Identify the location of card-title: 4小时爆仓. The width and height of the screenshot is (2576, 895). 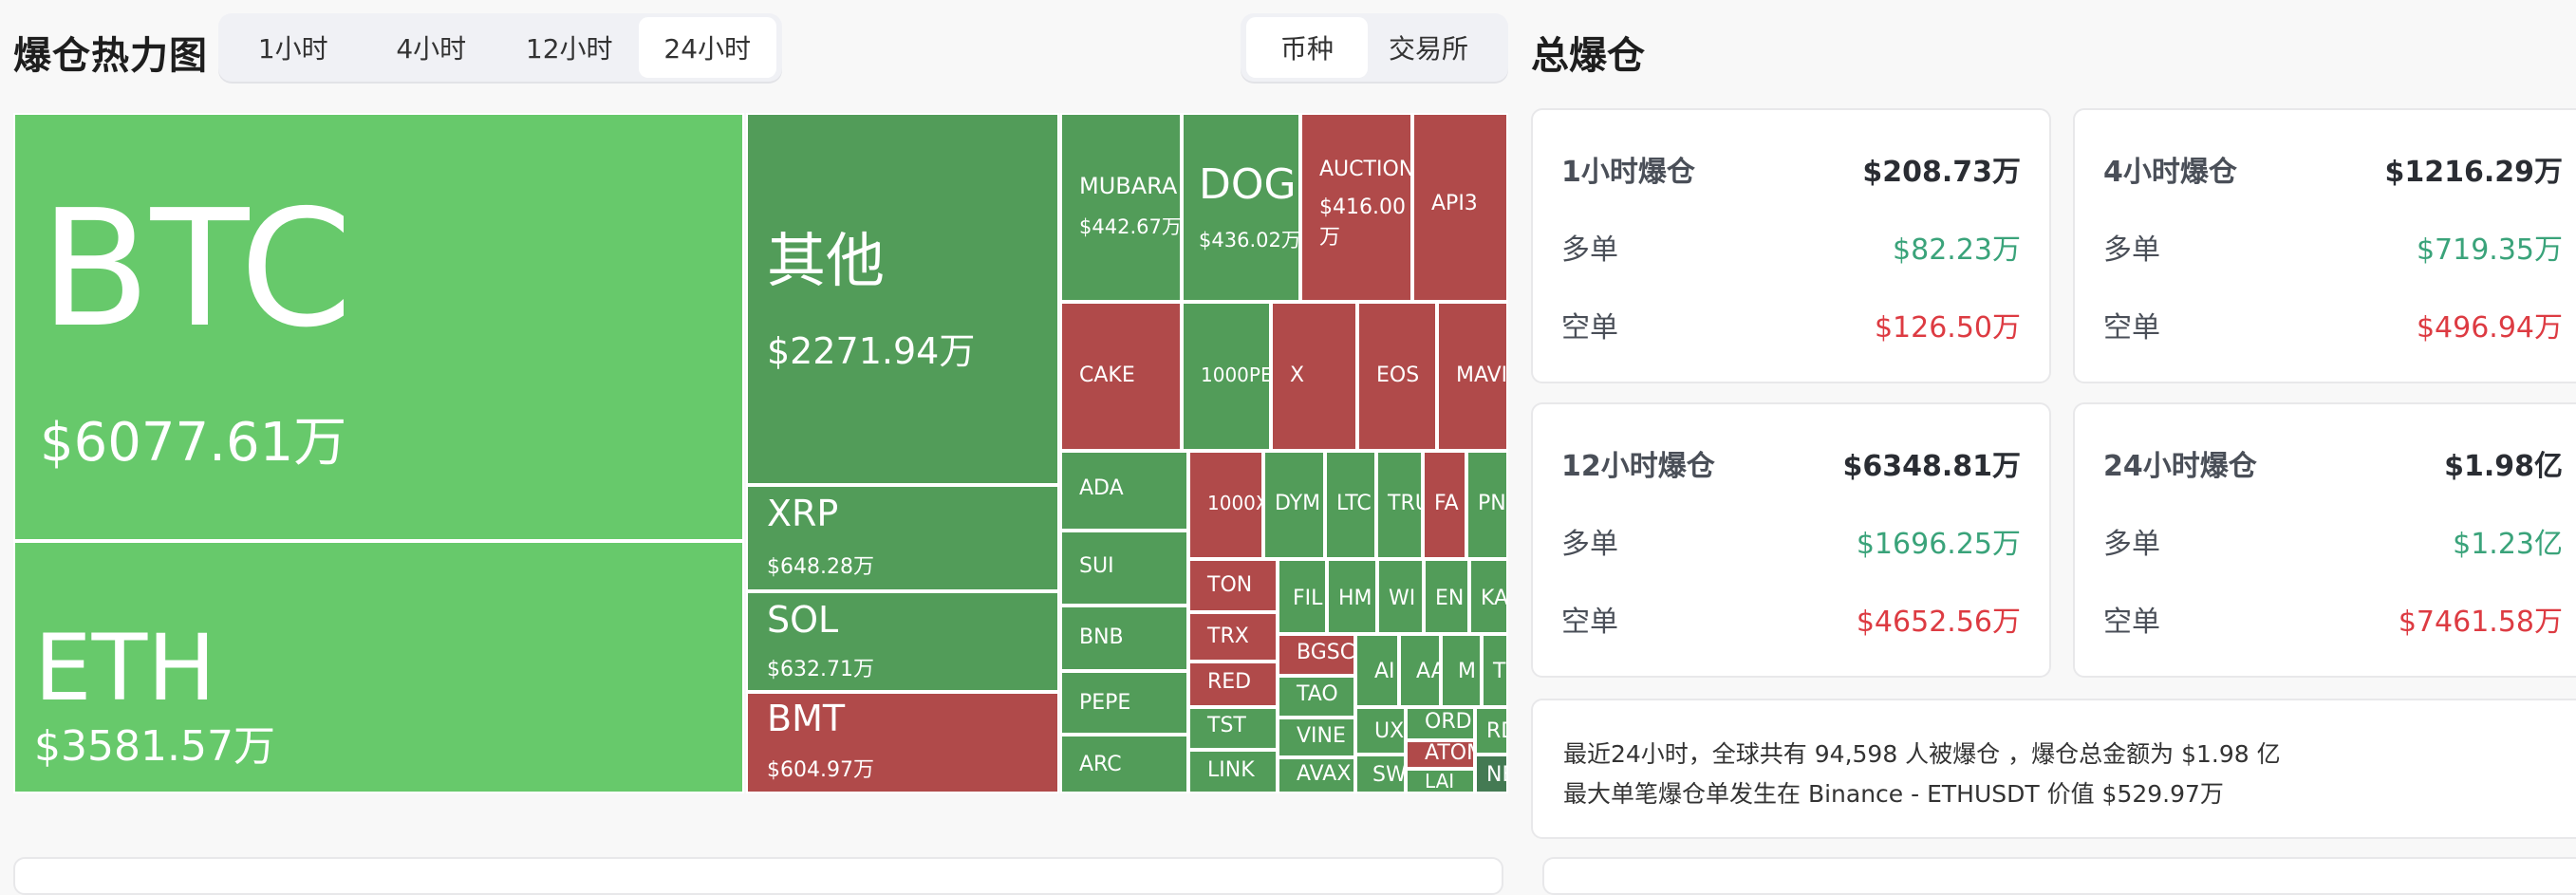
(2170, 172).